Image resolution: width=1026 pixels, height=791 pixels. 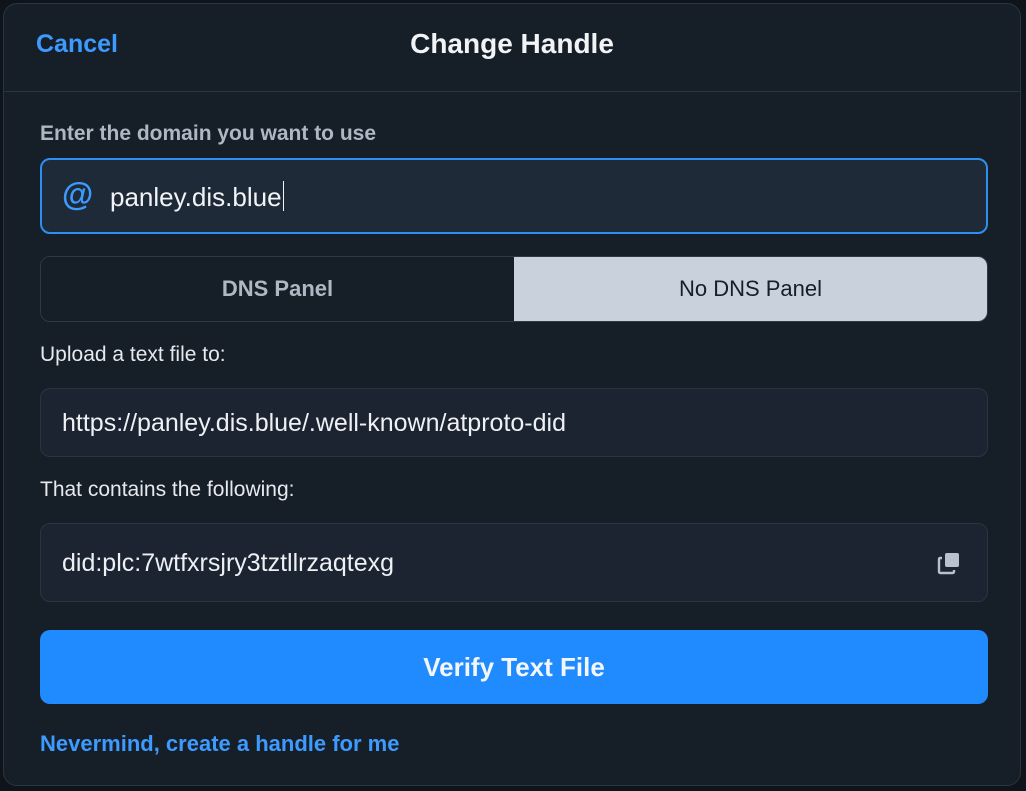 I want to click on upload-label: Upload a text file to:, so click(x=133, y=354).